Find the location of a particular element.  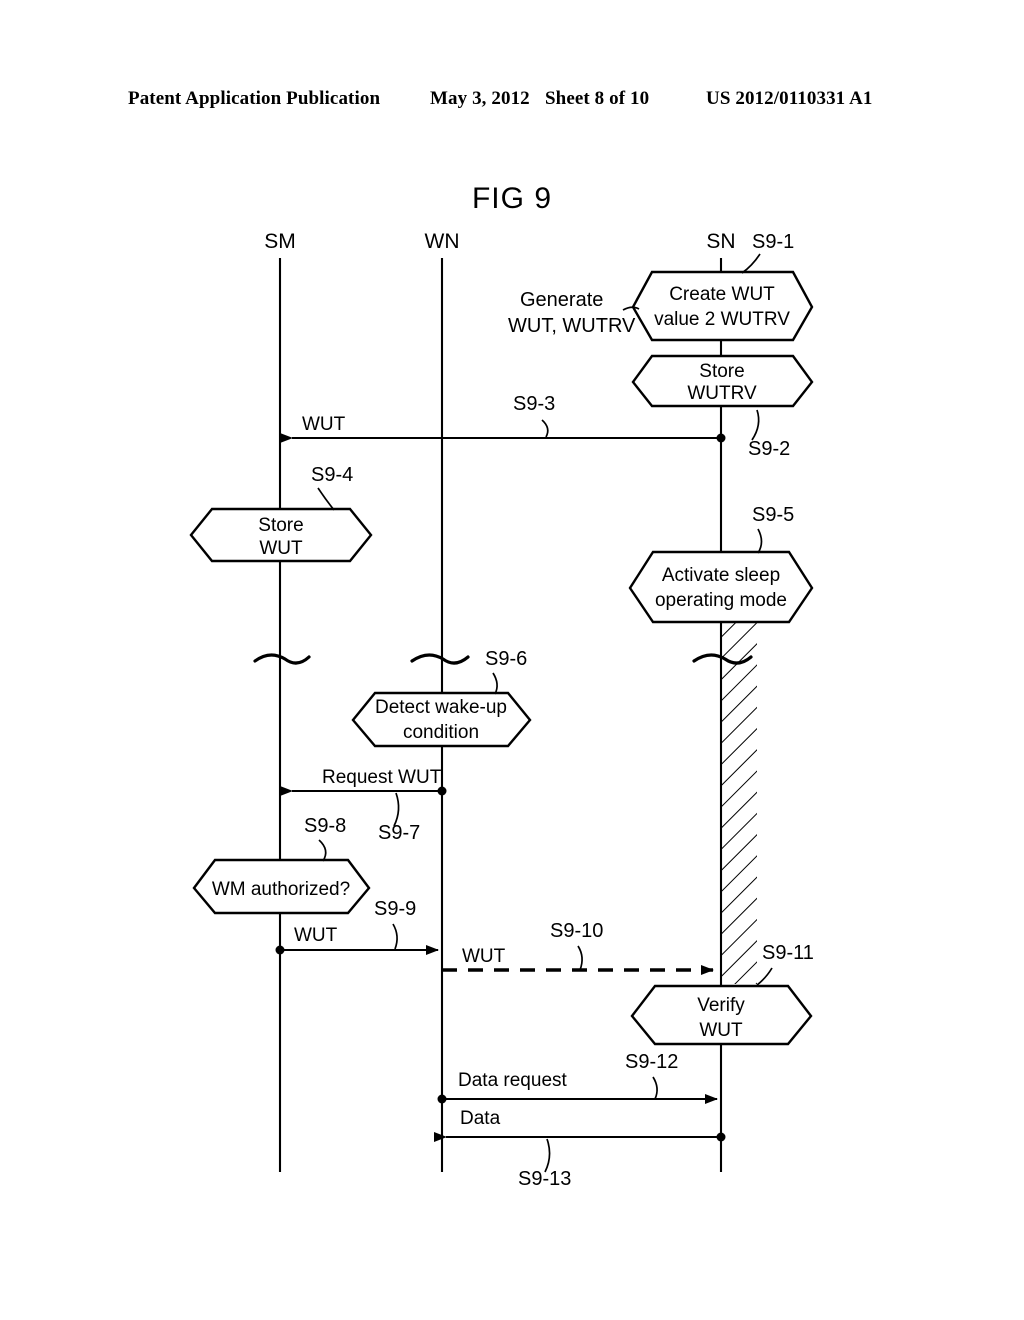

process-box-verify-wut-line1: Verify is located at coordinates (721, 1005).